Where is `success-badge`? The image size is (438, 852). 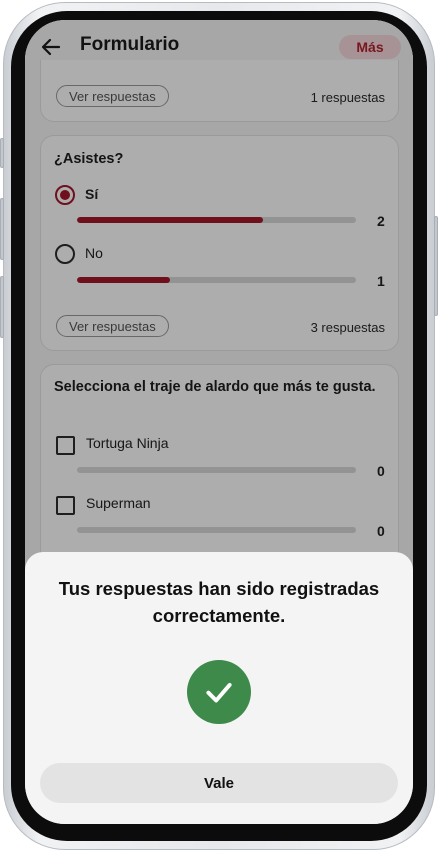
success-badge is located at coordinates (219, 692).